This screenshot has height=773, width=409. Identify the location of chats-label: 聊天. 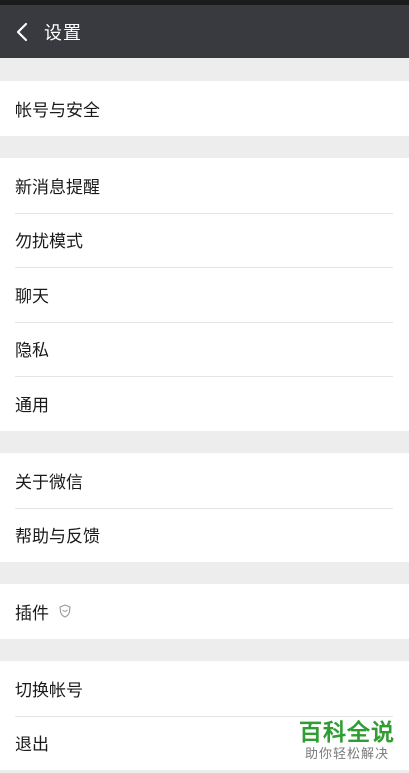
(32, 296).